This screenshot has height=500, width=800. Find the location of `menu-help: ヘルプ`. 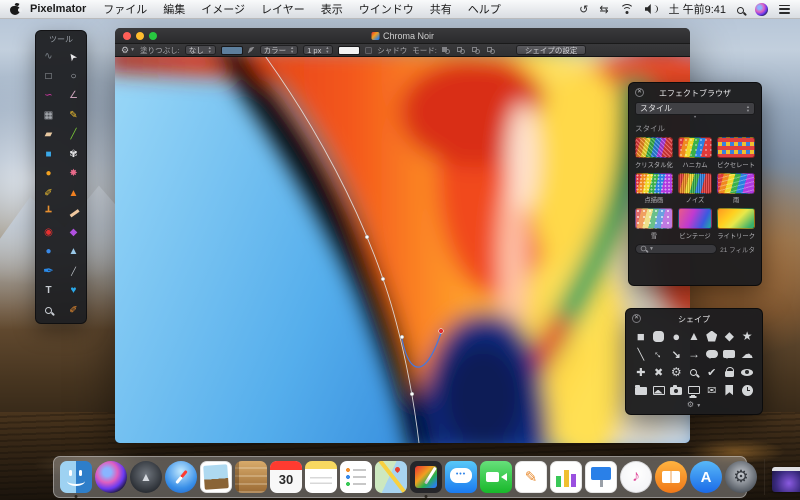

menu-help: ヘルプ is located at coordinates (484, 9).